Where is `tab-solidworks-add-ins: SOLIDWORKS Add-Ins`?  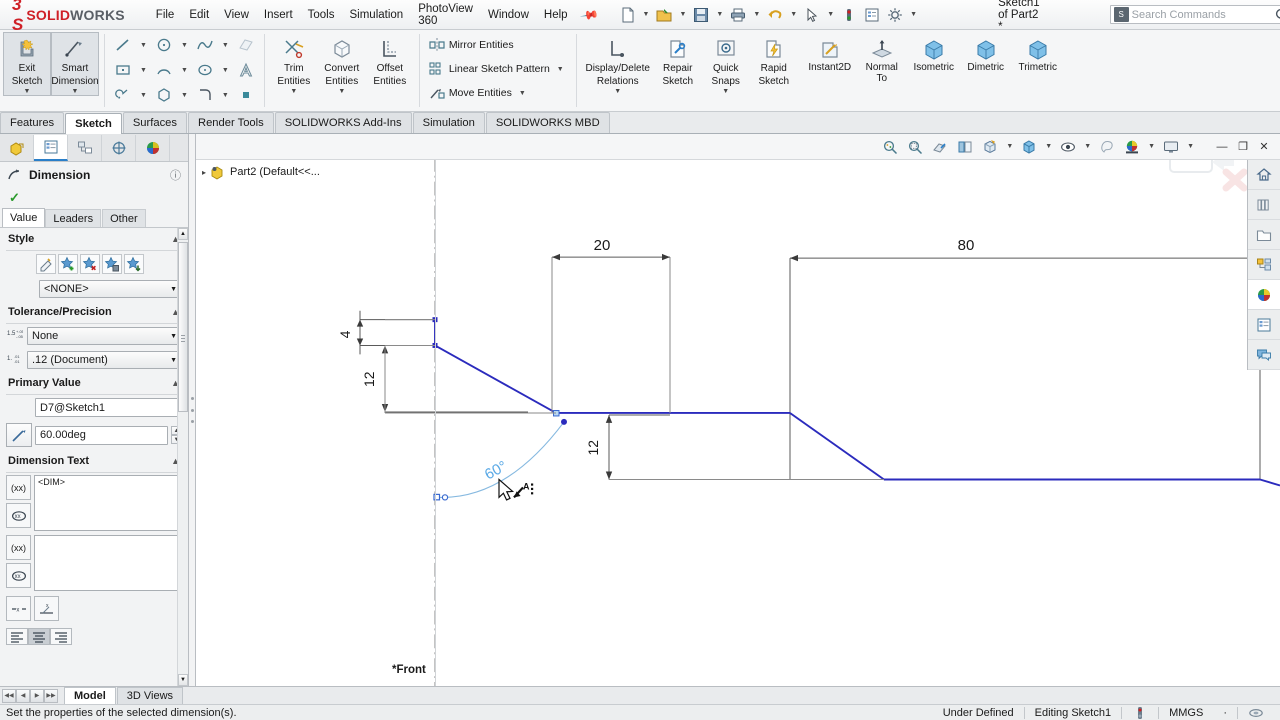 tab-solidworks-add-ins: SOLIDWORKS Add-Ins is located at coordinates (343, 122).